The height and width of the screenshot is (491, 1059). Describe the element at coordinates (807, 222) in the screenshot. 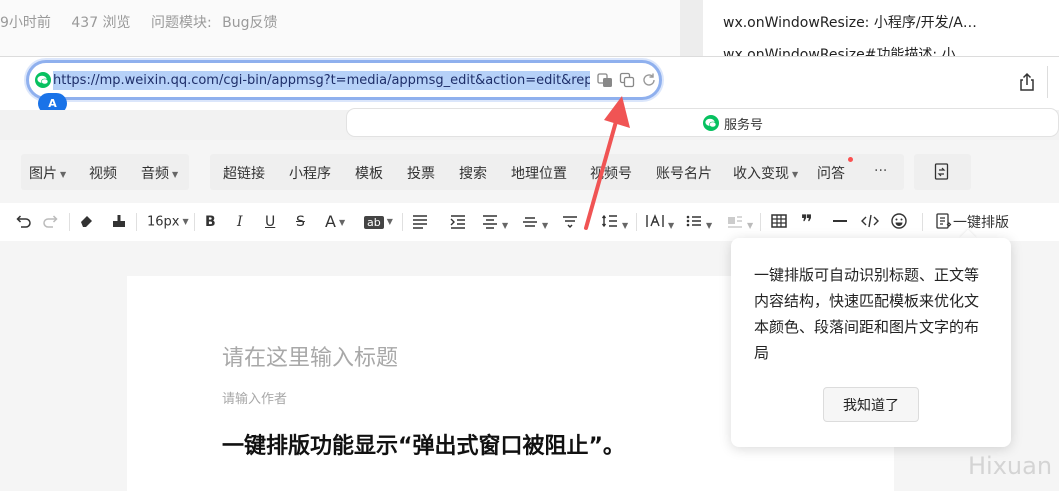

I see `quote-icon: ❞` at that location.